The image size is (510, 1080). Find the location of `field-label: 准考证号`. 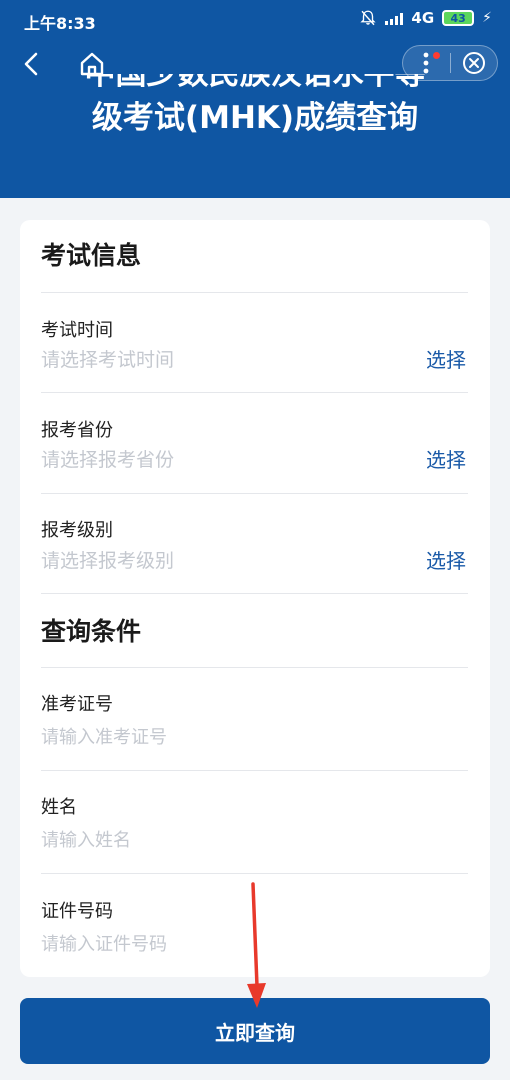

field-label: 准考证号 is located at coordinates (77, 704).